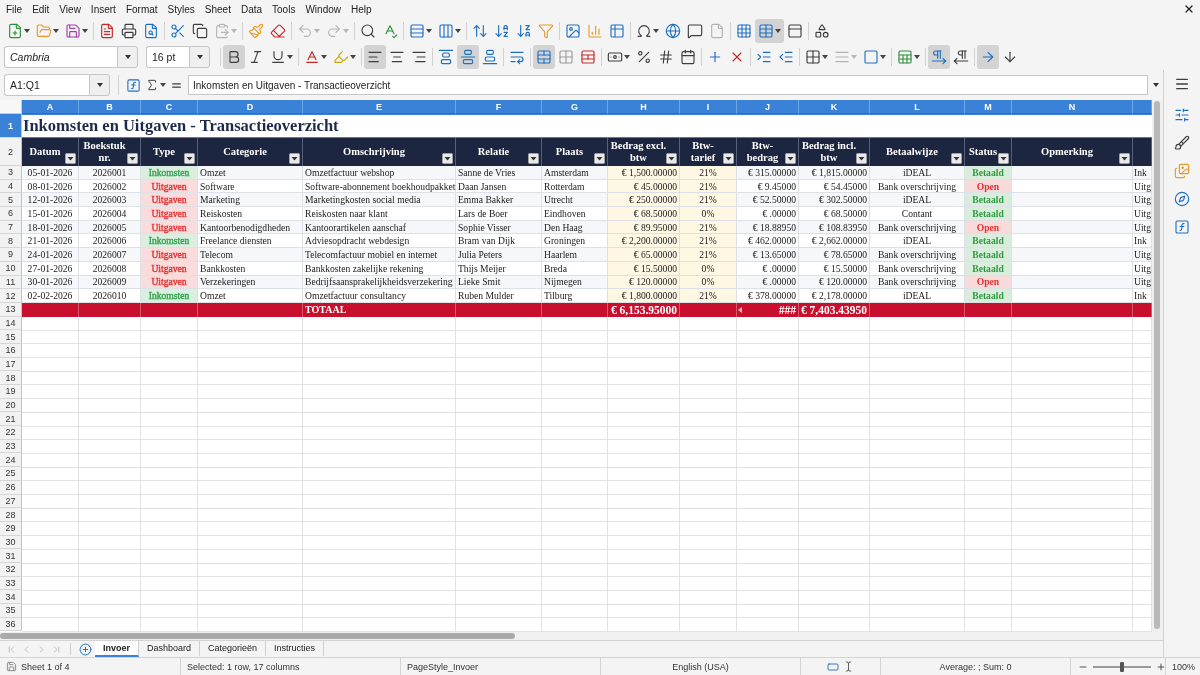 The width and height of the screenshot is (1200, 675). What do you see at coordinates (11, 255) in the screenshot?
I see `row-header: 9` at bounding box center [11, 255].